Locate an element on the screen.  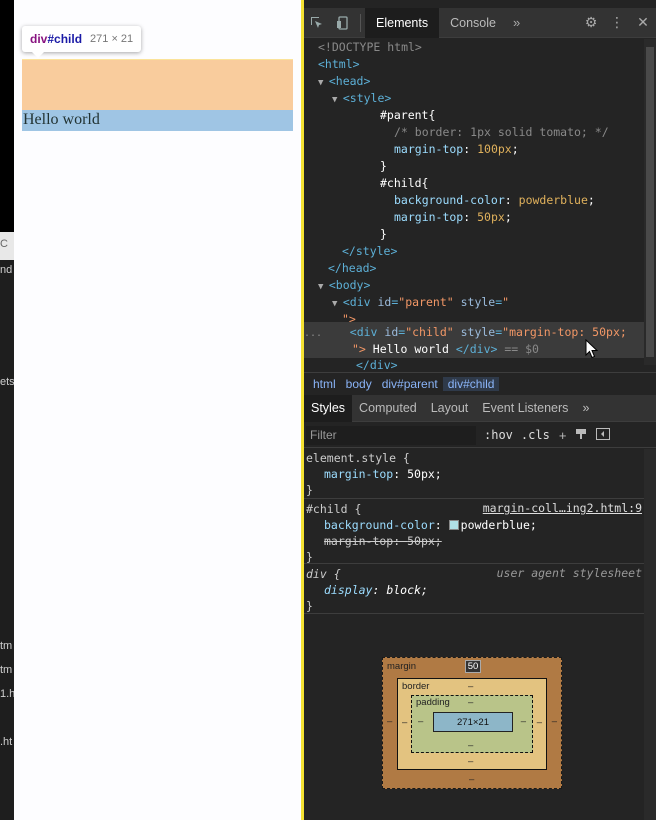
filter-input is located at coordinates (391, 435).